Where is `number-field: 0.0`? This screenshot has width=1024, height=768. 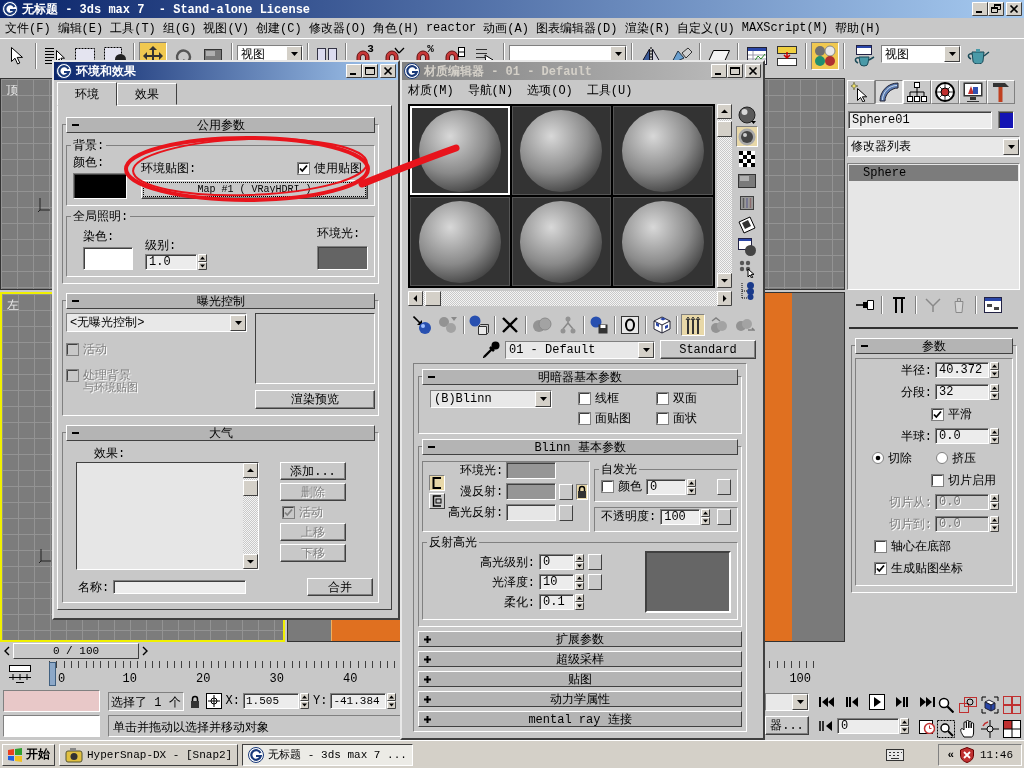 number-field: 0.0 is located at coordinates (962, 436).